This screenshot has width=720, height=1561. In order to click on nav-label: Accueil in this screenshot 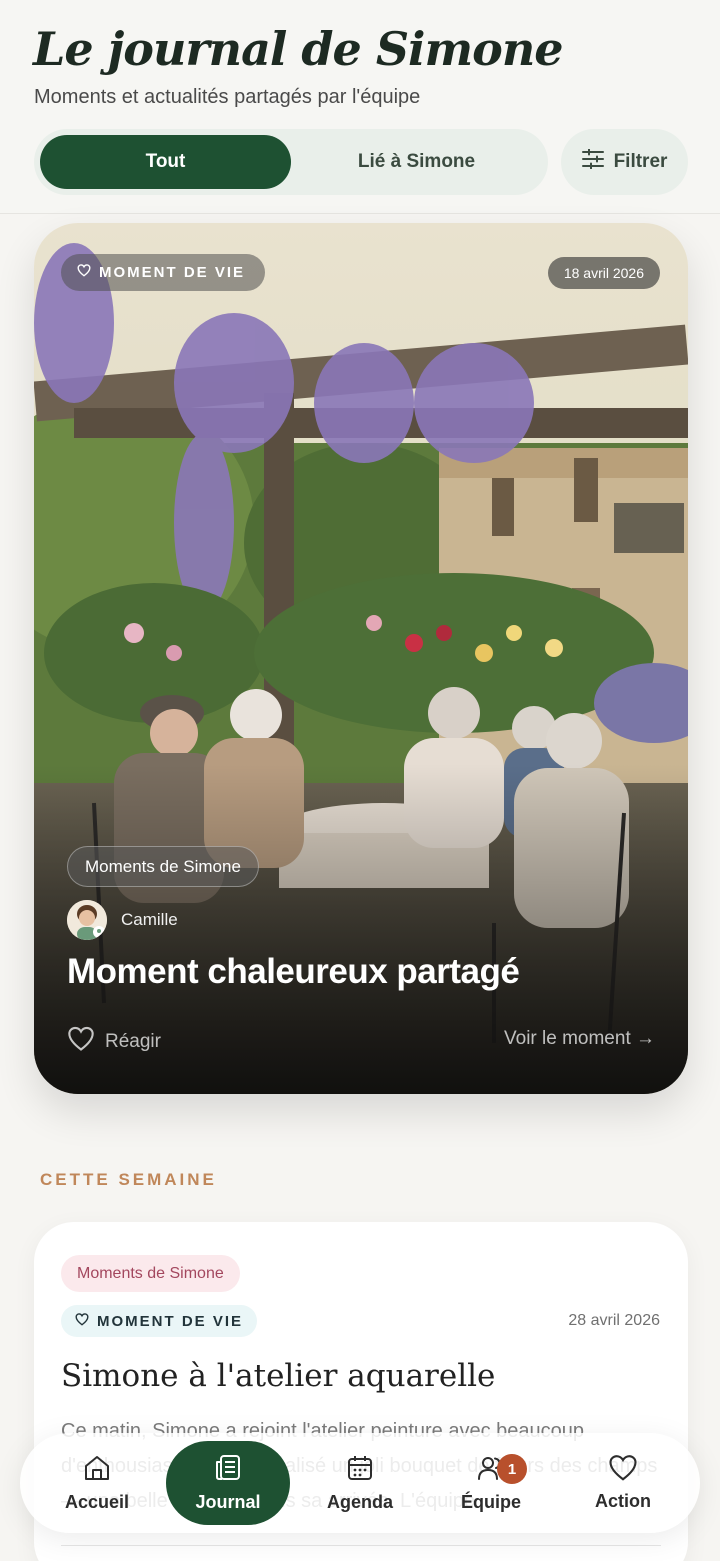, I will do `click(97, 1502)`.